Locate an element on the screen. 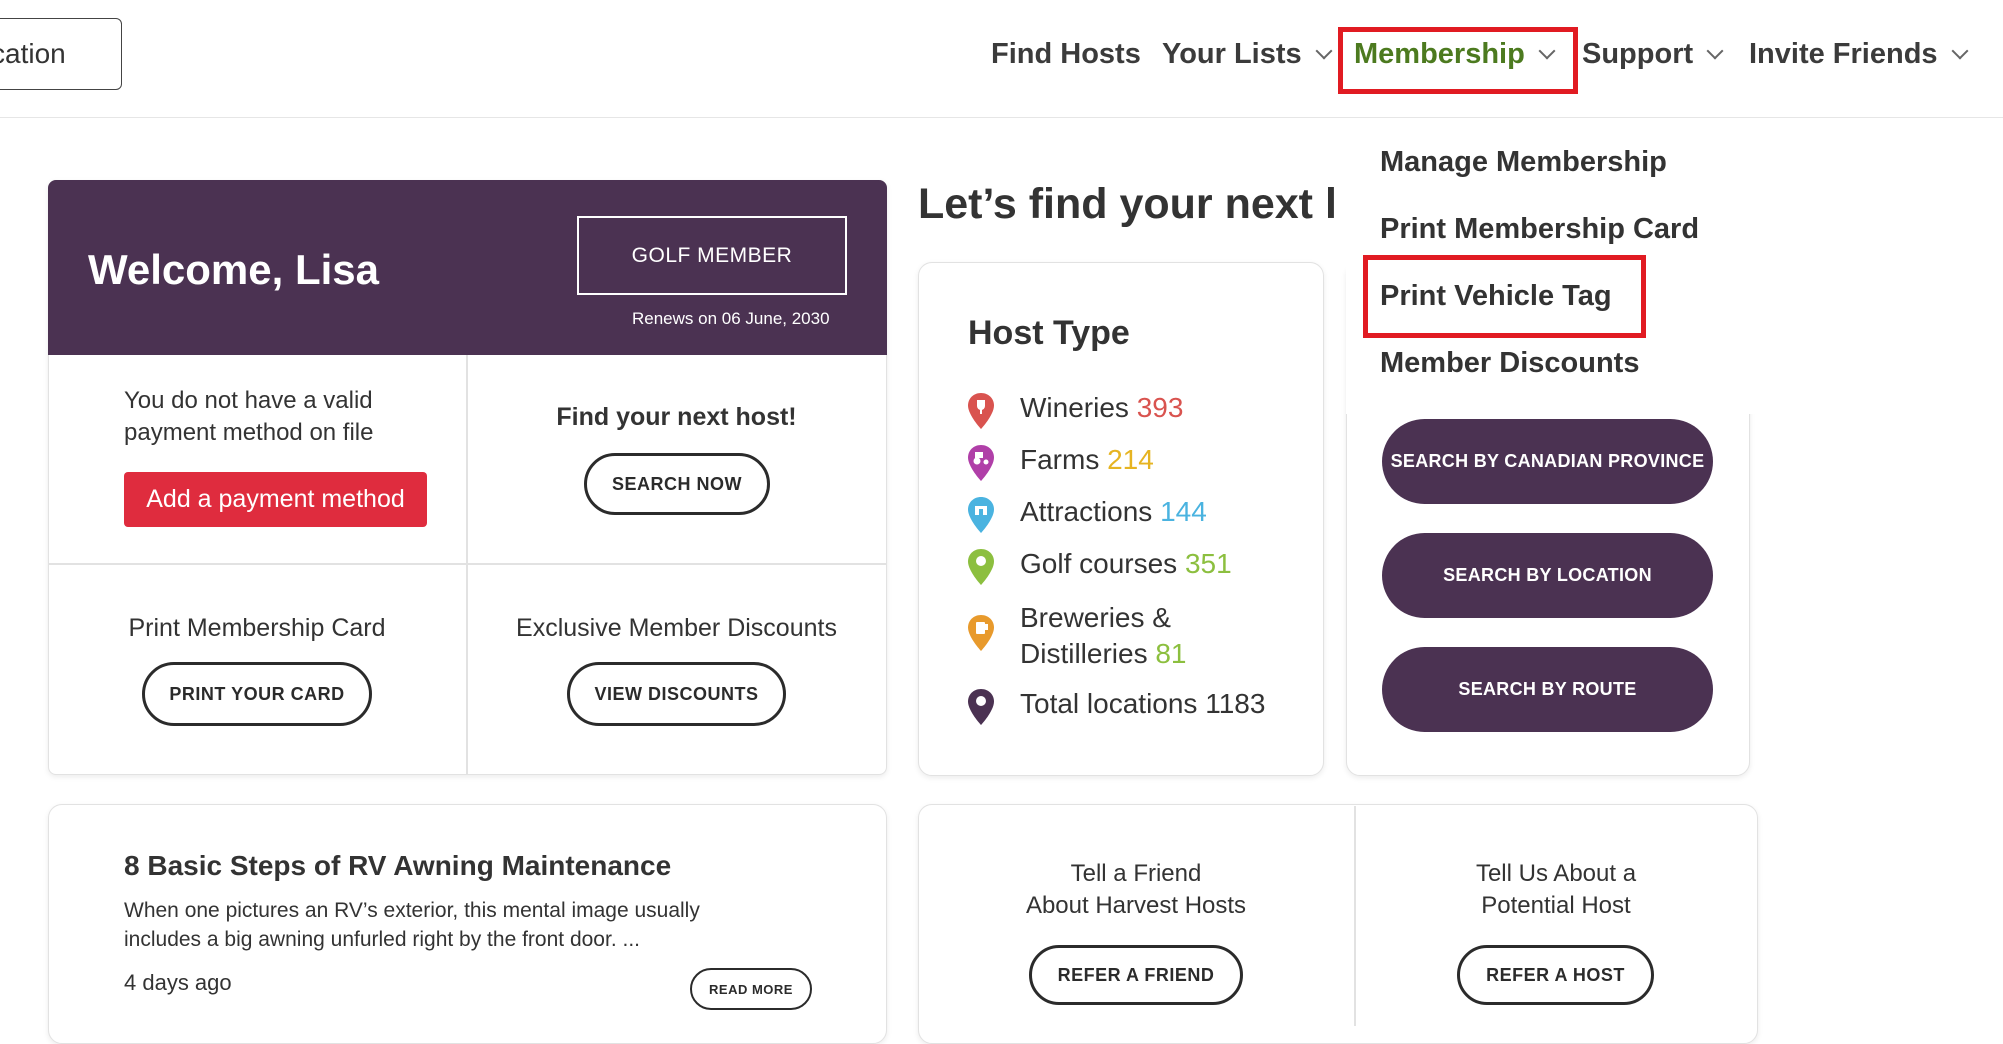 The width and height of the screenshot is (2003, 1044). location-search-button: cation is located at coordinates (61, 54).